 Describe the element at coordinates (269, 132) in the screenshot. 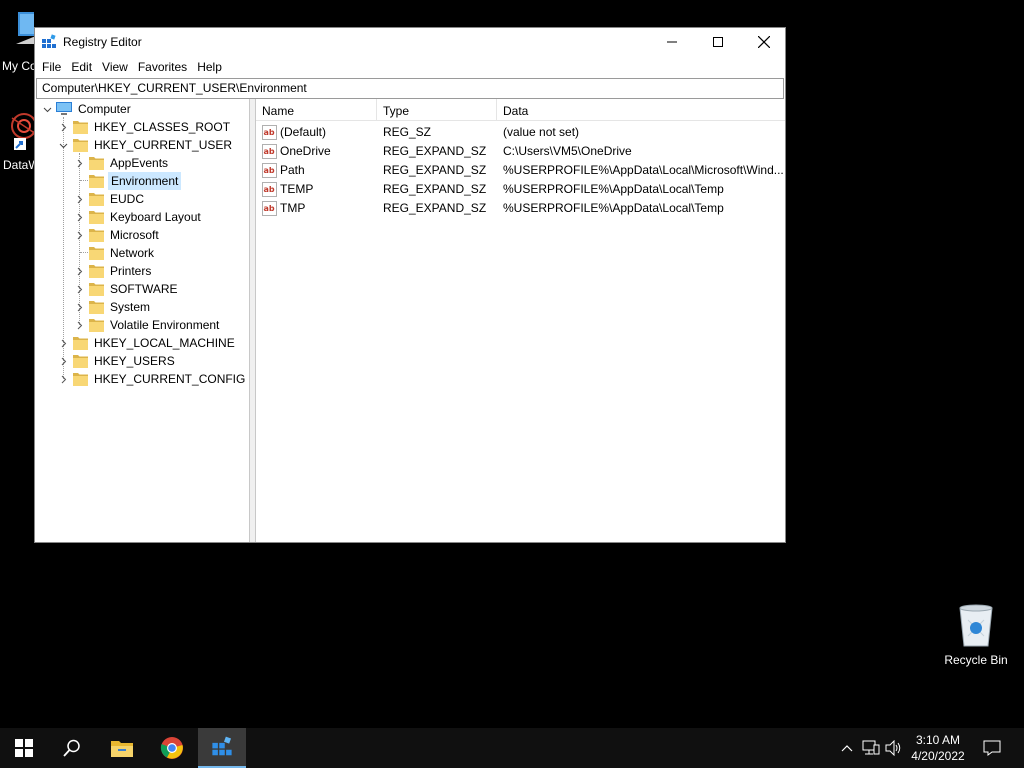

I see `string-value-icon: ab` at that location.